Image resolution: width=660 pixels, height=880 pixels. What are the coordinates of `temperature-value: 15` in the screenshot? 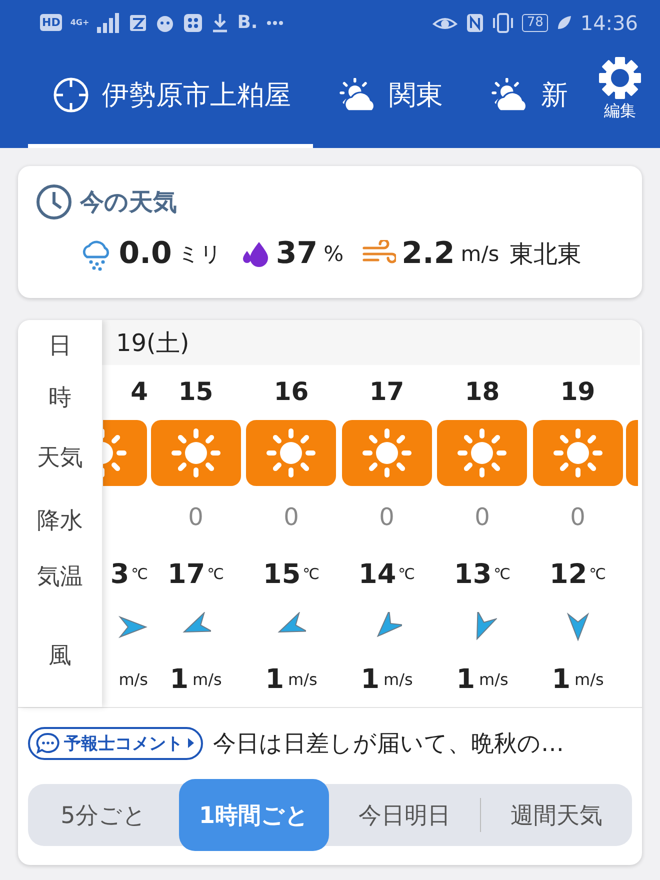 It's located at (282, 574).